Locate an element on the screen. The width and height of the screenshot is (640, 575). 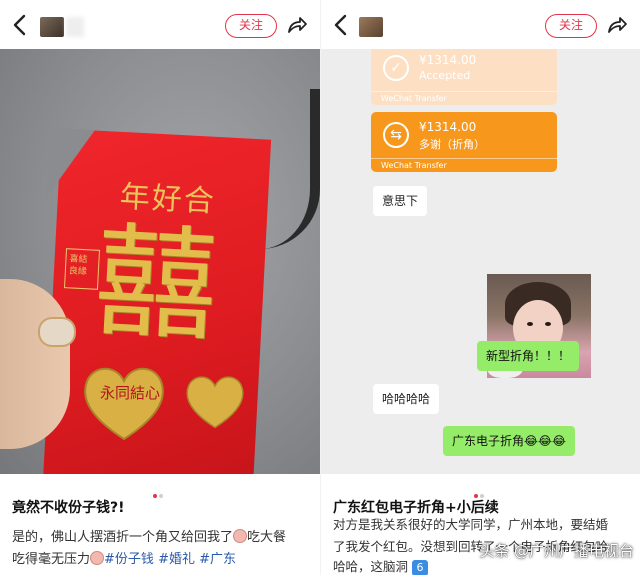
post-body-line3: 哈哈，这脑洞 6 is located at coordinates (380, 565).